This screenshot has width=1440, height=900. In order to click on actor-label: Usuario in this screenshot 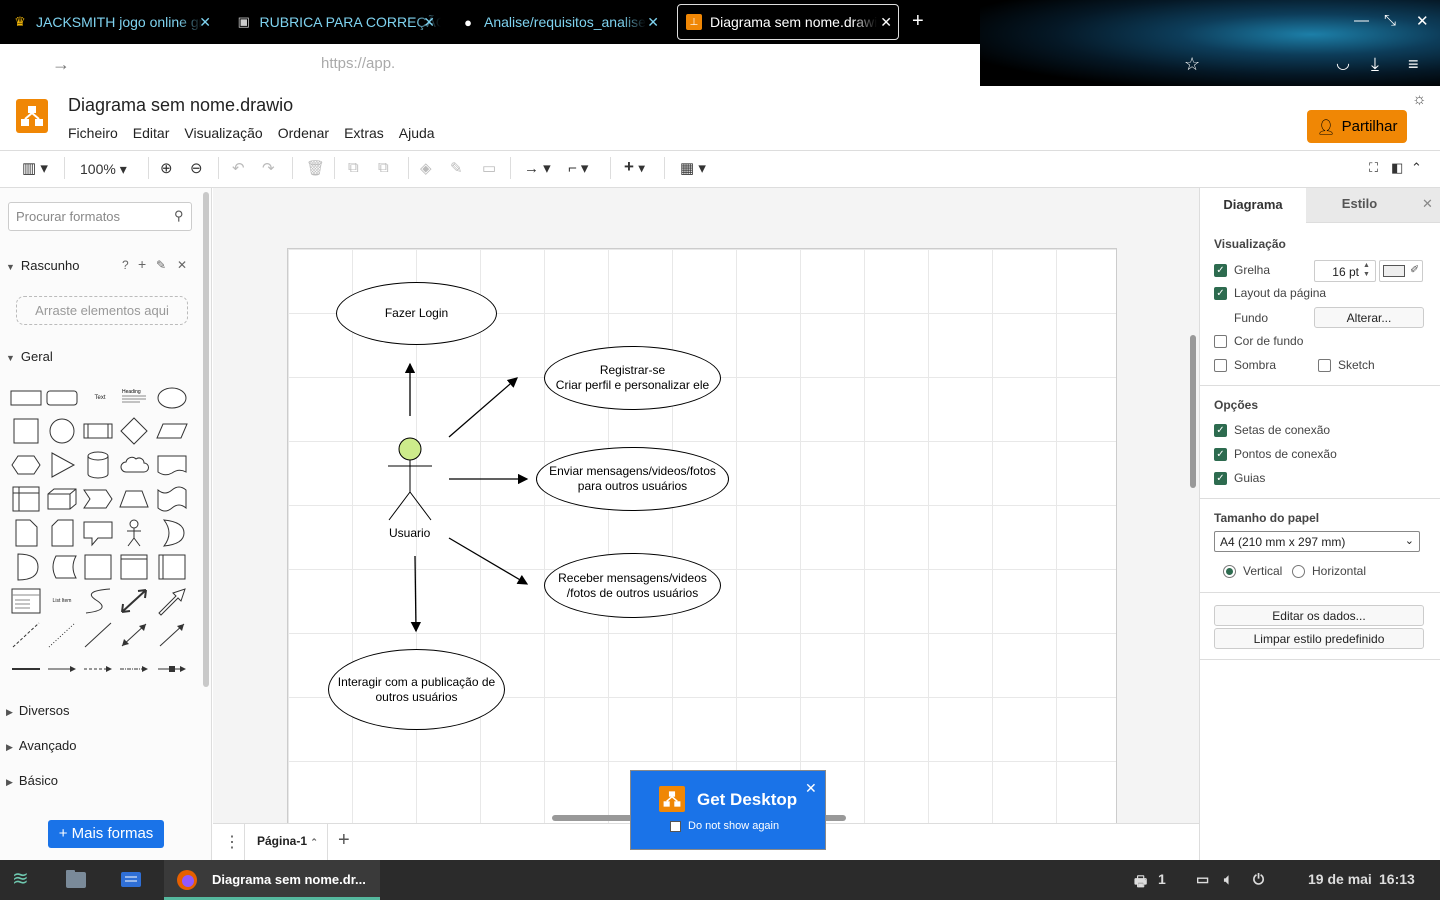, I will do `click(409, 533)`.